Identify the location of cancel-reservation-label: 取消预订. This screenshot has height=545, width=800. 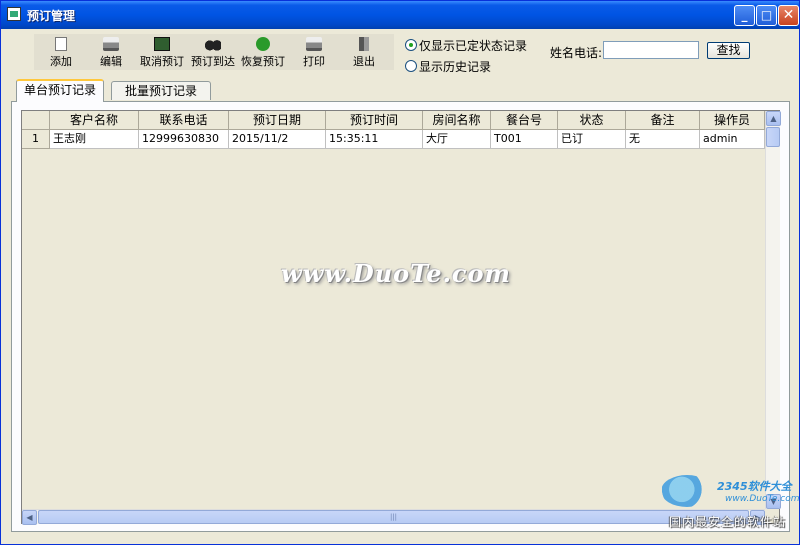
(162, 61).